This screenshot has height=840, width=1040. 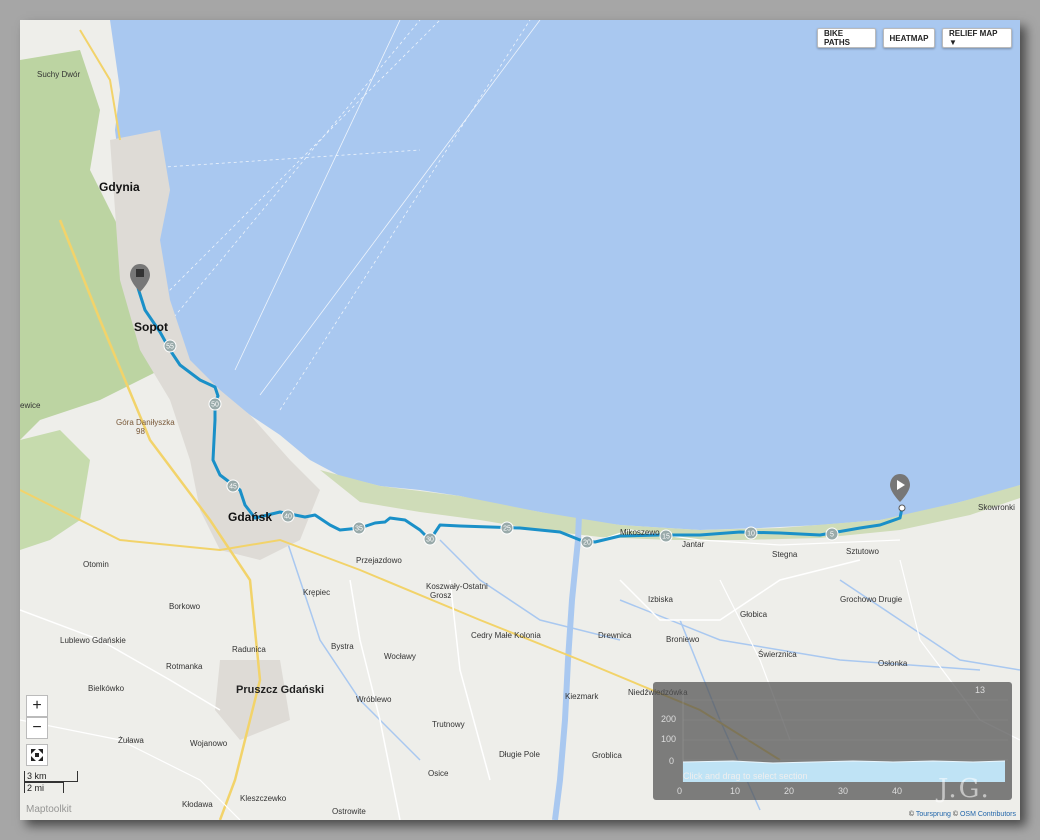 I want to click on elev-x-tick: 30, so click(x=843, y=791).